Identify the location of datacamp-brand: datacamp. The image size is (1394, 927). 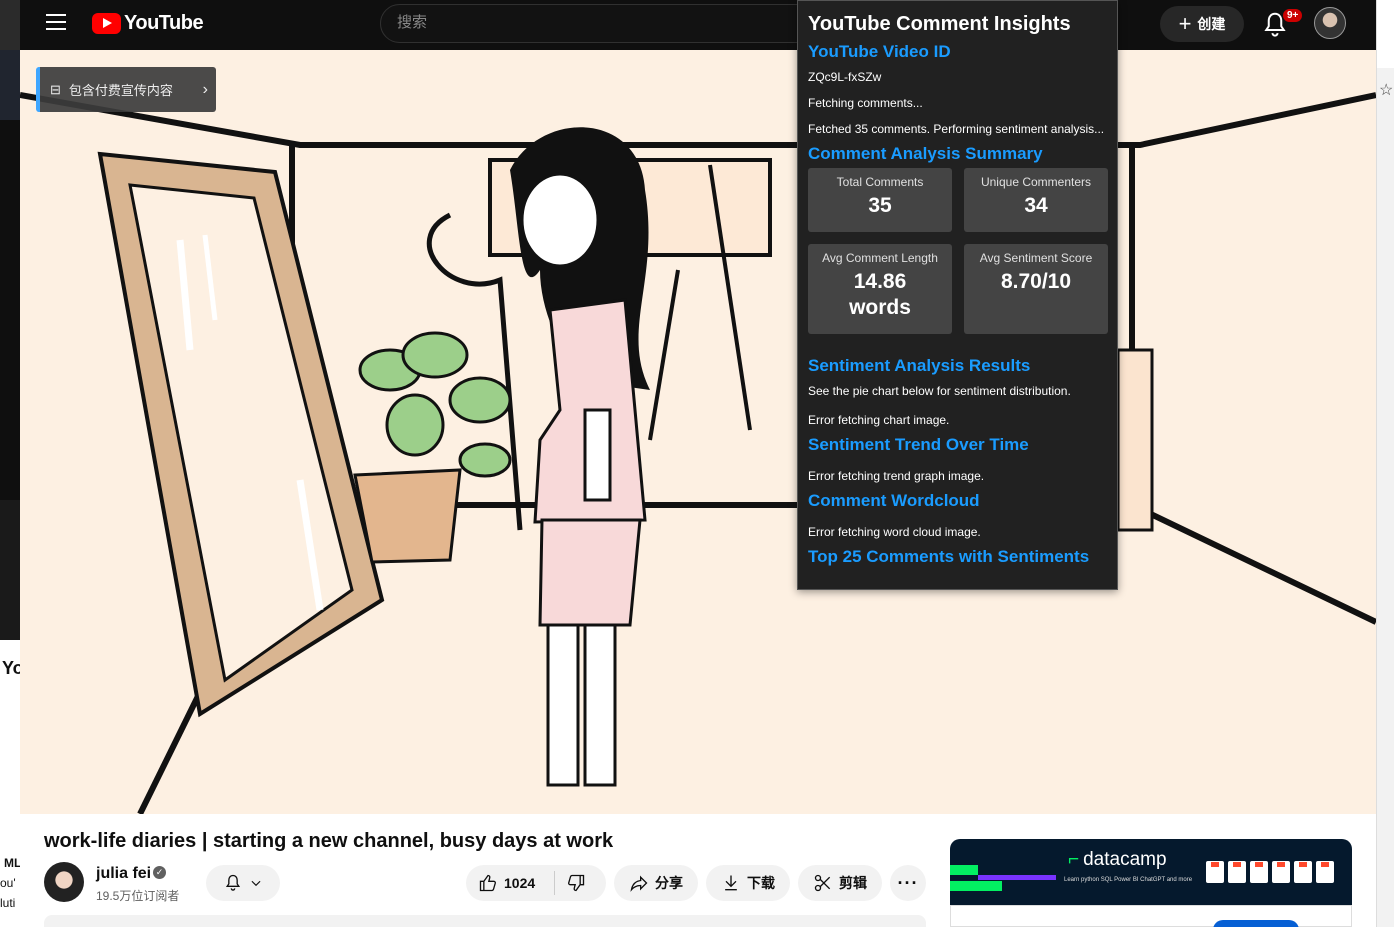
(1125, 859).